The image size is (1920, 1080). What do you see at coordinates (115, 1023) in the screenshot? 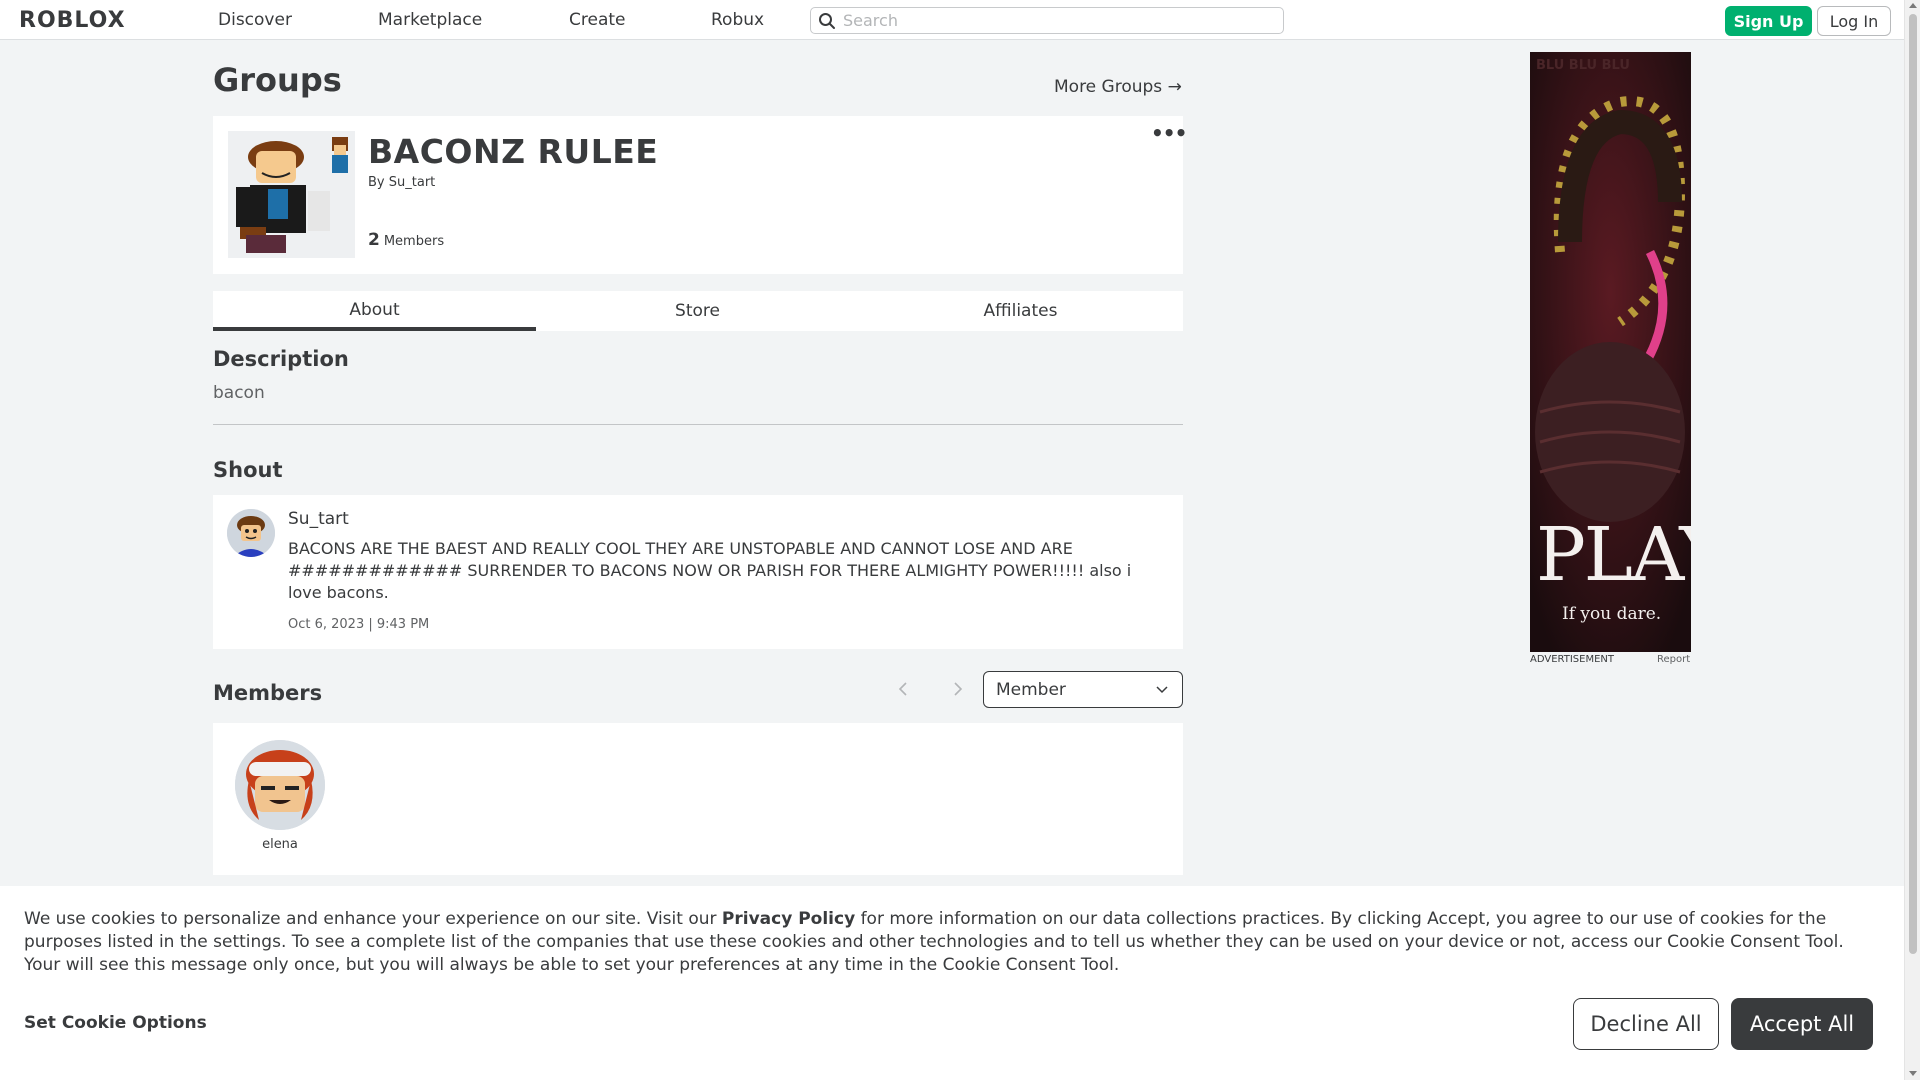
I see `set-cookie-options-link: Set Cookie Options` at bounding box center [115, 1023].